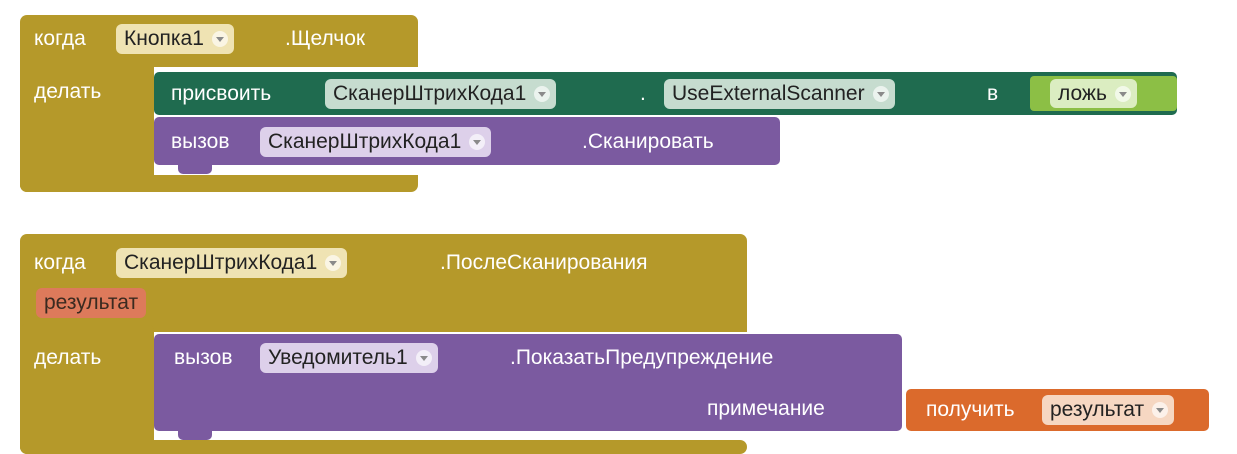 The width and height of the screenshot is (1237, 454). I want to click on event-block-footer, so click(219, 183).